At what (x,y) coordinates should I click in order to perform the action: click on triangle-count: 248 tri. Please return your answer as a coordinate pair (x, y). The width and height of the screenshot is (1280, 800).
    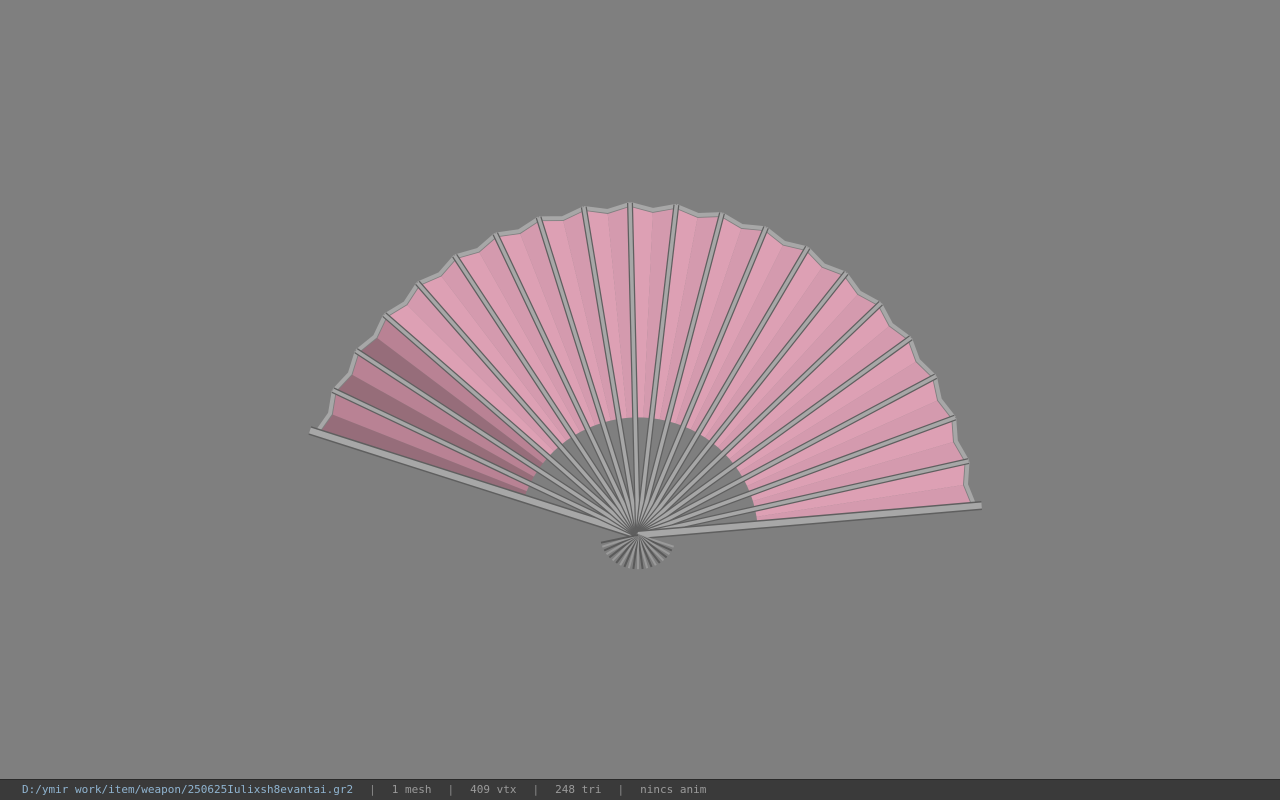
    Looking at the image, I should click on (578, 789).